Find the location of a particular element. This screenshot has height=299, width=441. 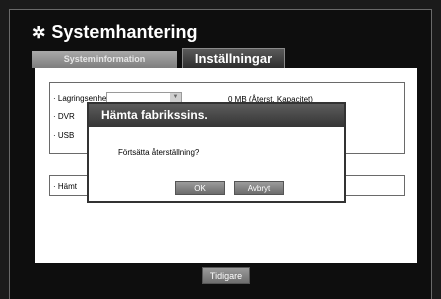

cancel-button: Avbryt is located at coordinates (259, 188).